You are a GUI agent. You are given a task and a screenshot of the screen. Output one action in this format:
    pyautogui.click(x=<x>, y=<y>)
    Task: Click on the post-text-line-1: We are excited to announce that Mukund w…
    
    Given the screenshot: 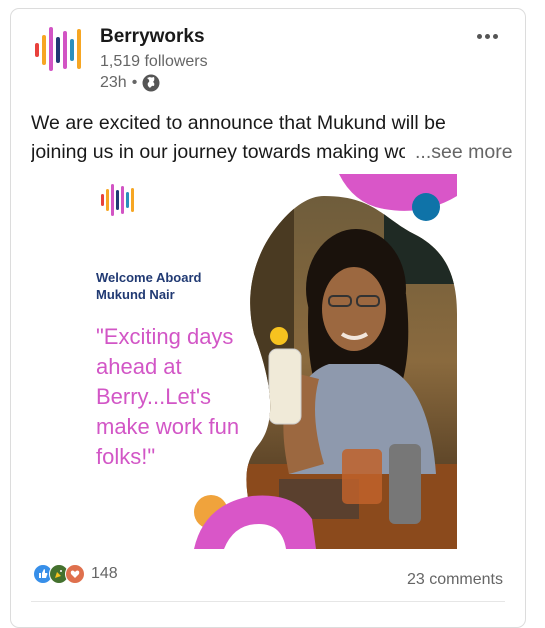 What is the action you would take?
    pyautogui.click(x=238, y=123)
    